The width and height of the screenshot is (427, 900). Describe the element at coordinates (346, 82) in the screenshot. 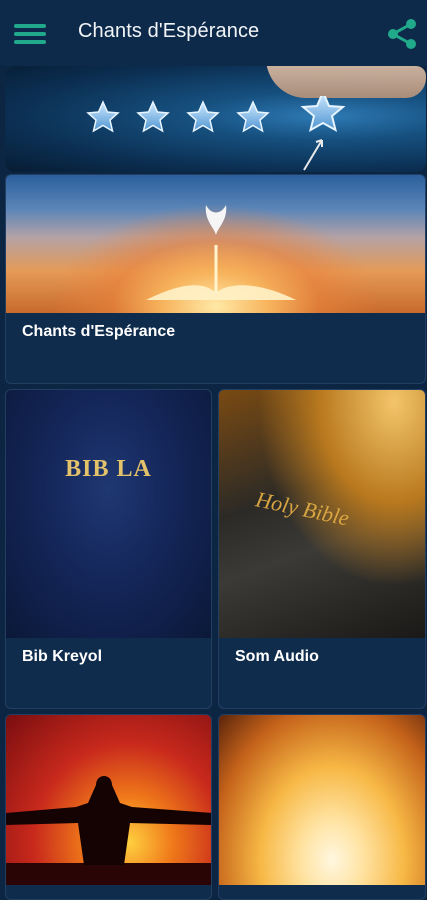

I see `hand-image` at that location.